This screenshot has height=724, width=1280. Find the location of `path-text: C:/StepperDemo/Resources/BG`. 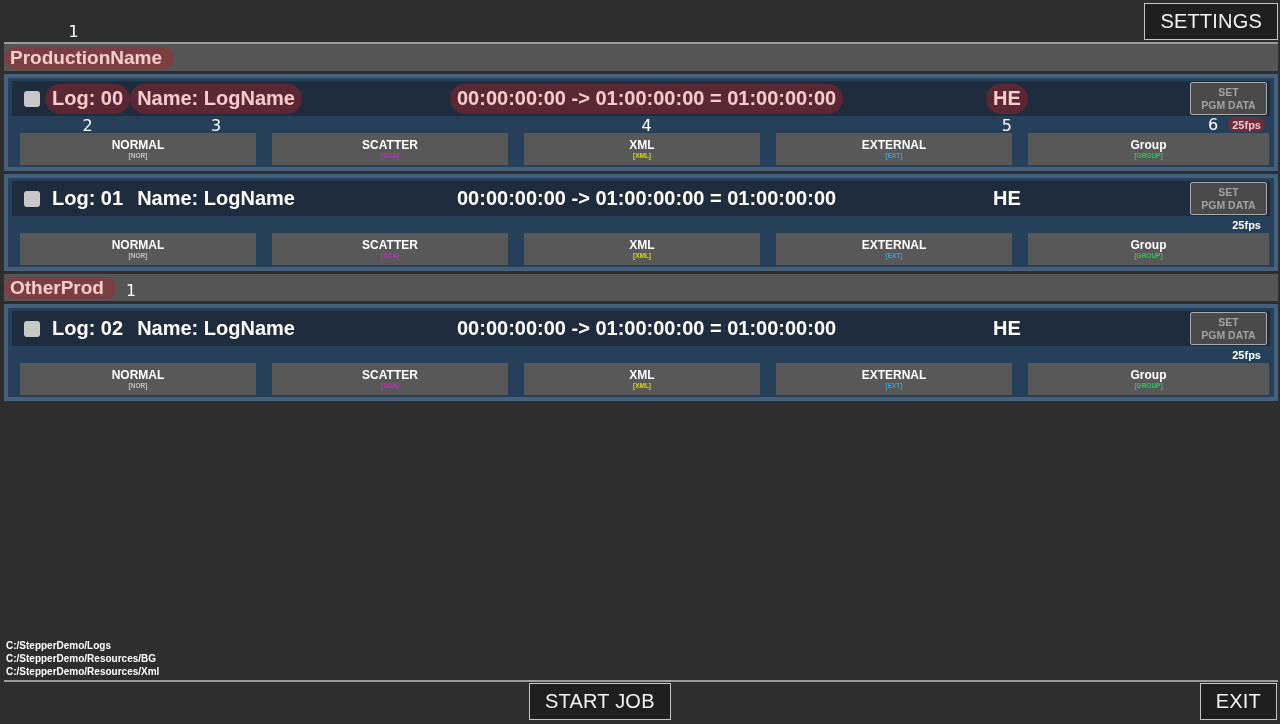

path-text: C:/StepperDemo/Resources/BG is located at coordinates (82, 658).